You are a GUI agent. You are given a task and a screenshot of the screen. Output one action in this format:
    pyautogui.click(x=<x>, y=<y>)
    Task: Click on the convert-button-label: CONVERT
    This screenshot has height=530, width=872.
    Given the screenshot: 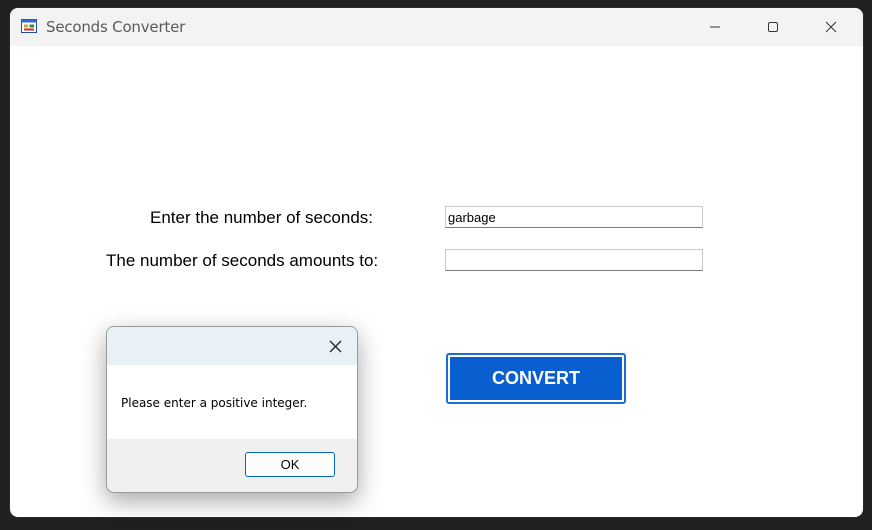 What is the action you would take?
    pyautogui.click(x=536, y=378)
    